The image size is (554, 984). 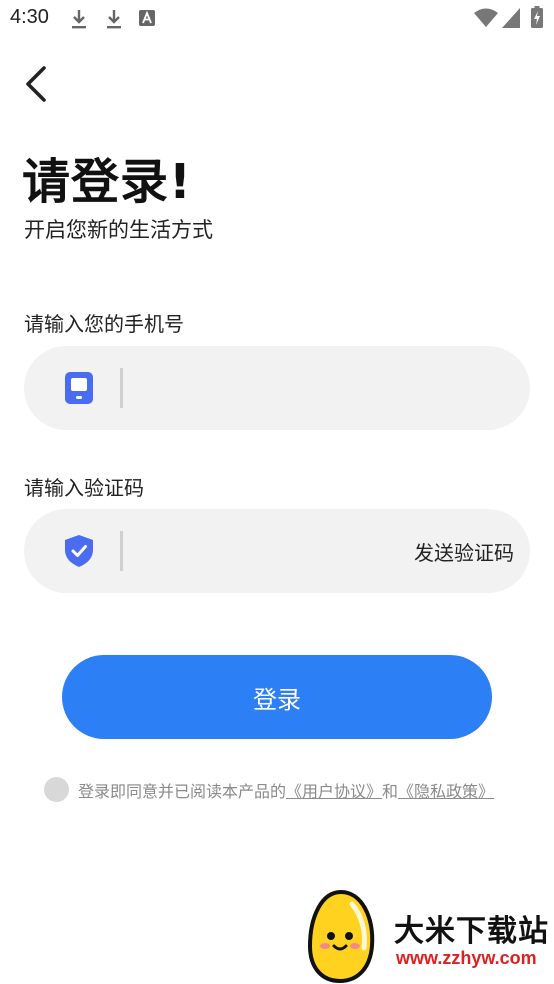 I want to click on code-label: 请输入验证码, so click(x=84, y=488).